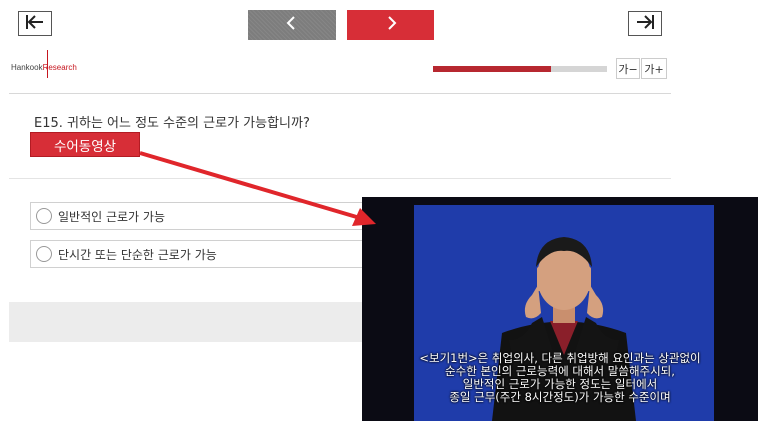 The height and width of the screenshot is (421, 758). I want to click on option-2-label: 단시간 또는 단순한 근로가 가능, so click(137, 254).